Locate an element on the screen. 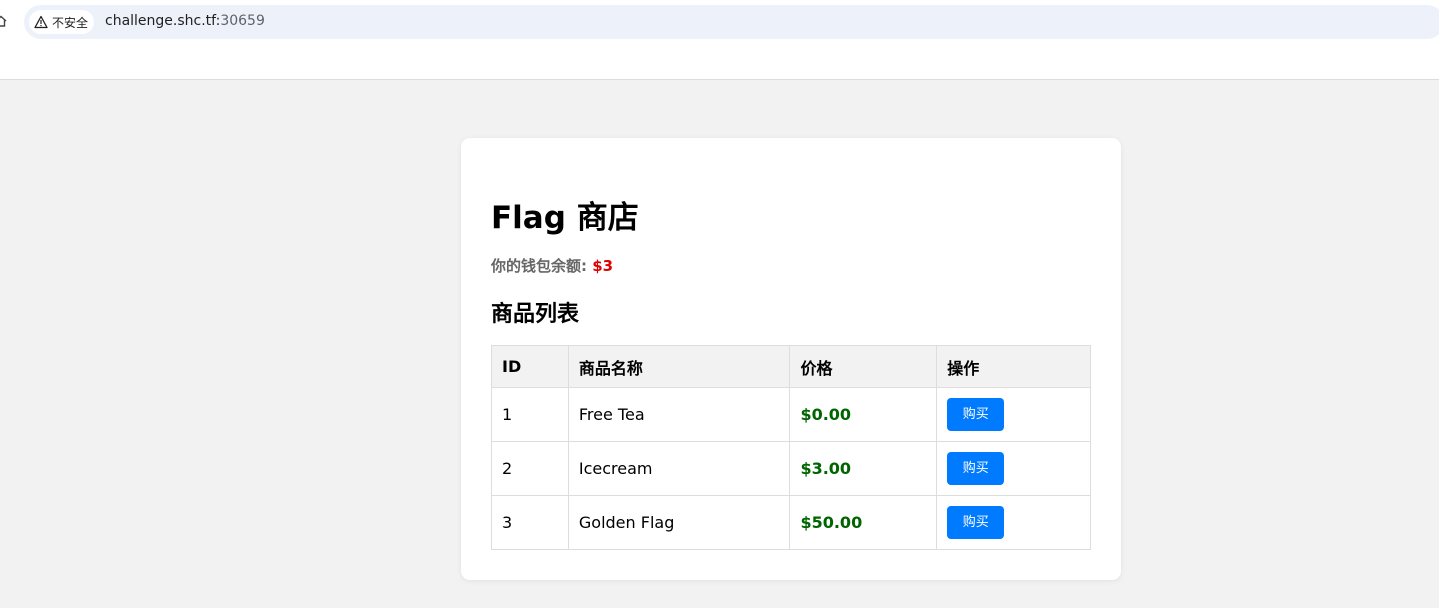  home-icon is located at coordinates (4, 21).